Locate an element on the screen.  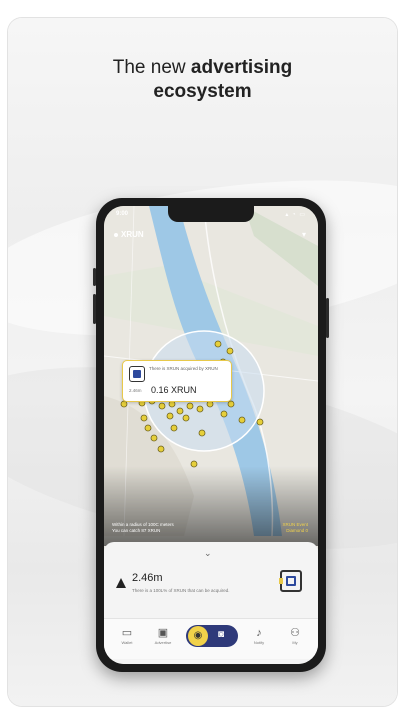
xrun-logo-icon is located at coordinates (137, 374).